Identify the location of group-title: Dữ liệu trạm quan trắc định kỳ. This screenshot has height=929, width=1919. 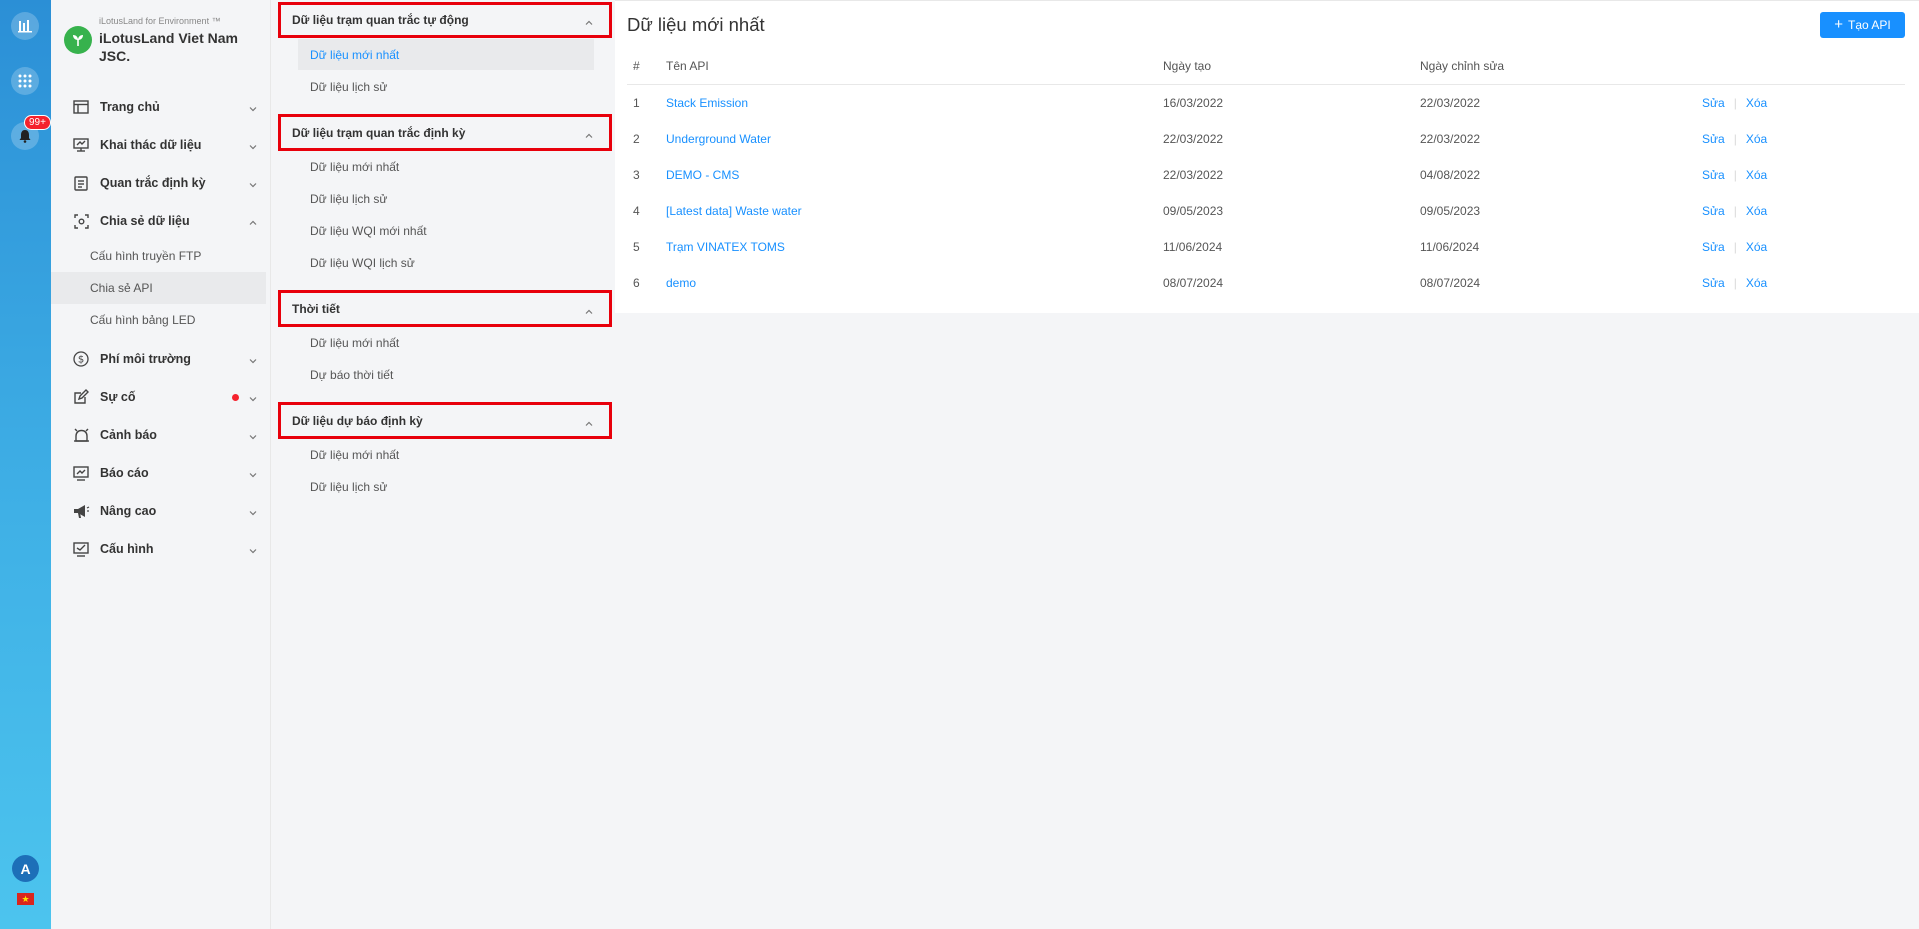
(379, 132).